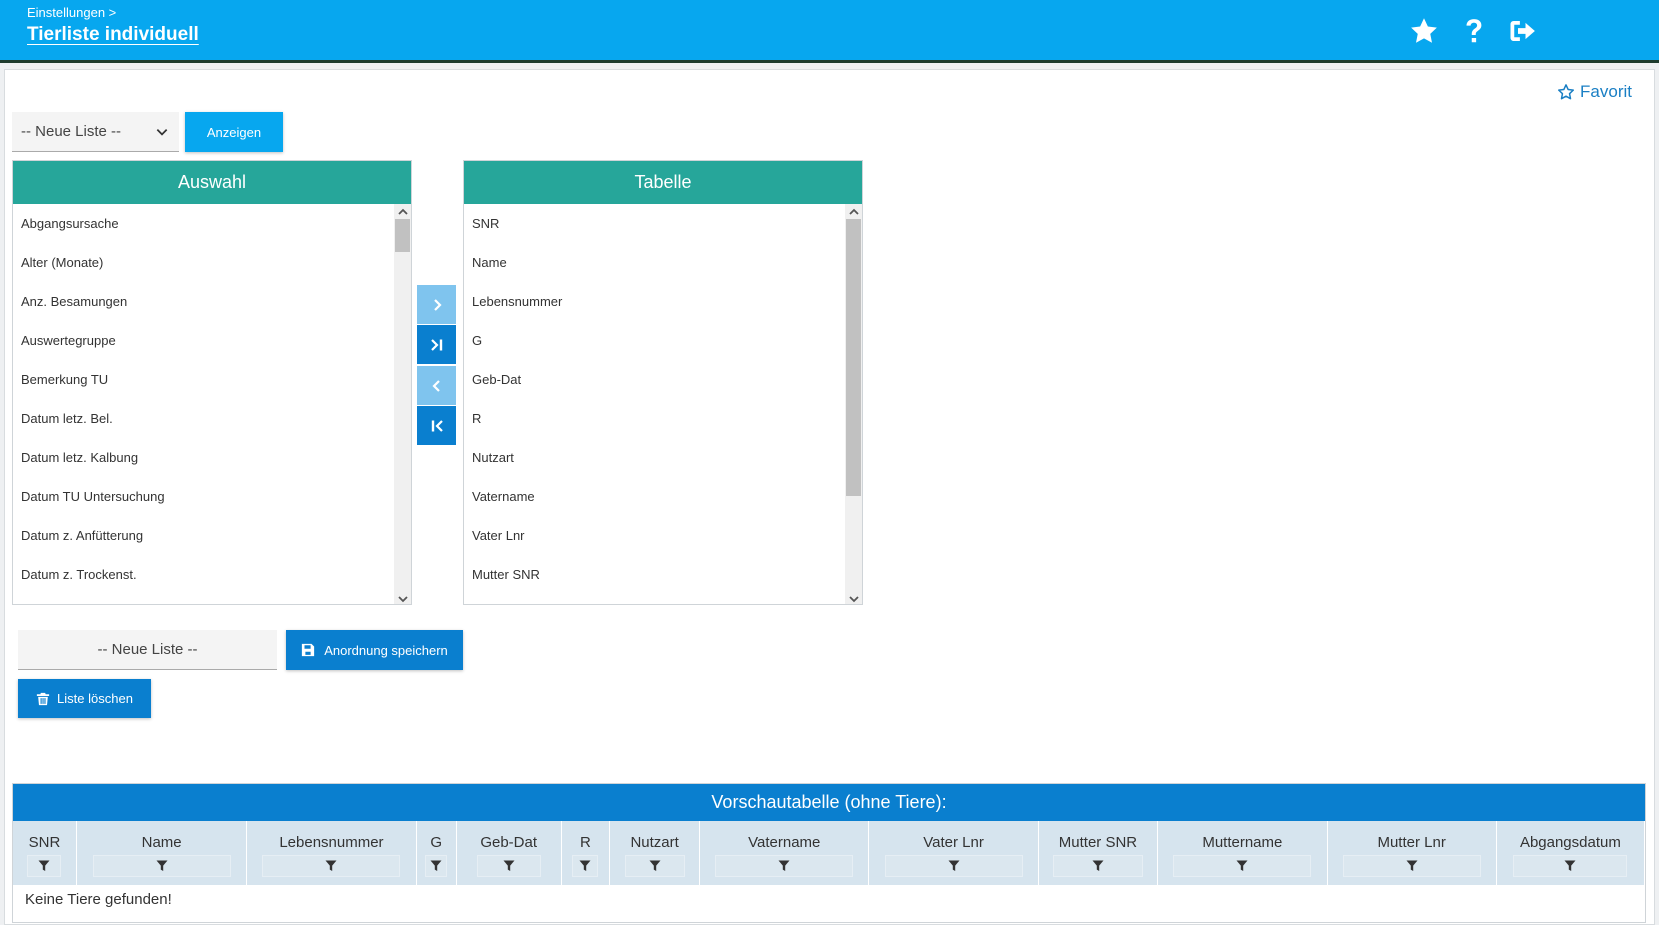 Image resolution: width=1659 pixels, height=925 pixels. What do you see at coordinates (1411, 842) in the screenshot?
I see `column-header-label: Mutter Lnr` at bounding box center [1411, 842].